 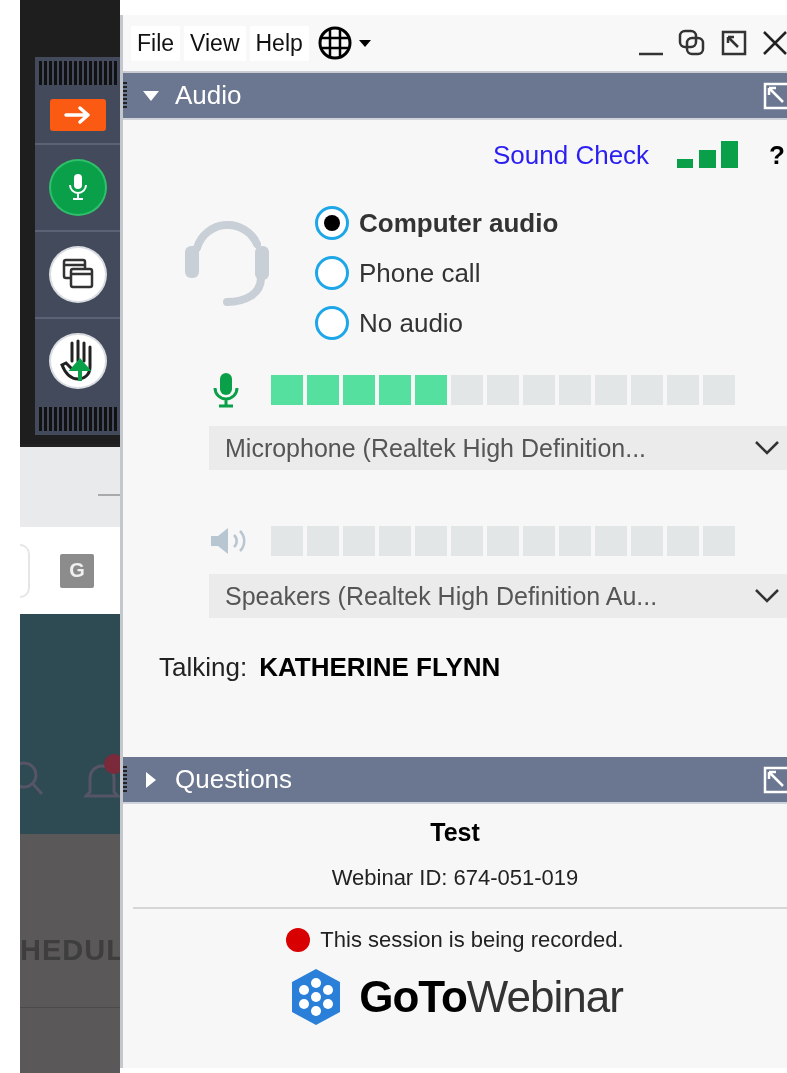 I want to click on arrow-button, so click(x=77, y=114).